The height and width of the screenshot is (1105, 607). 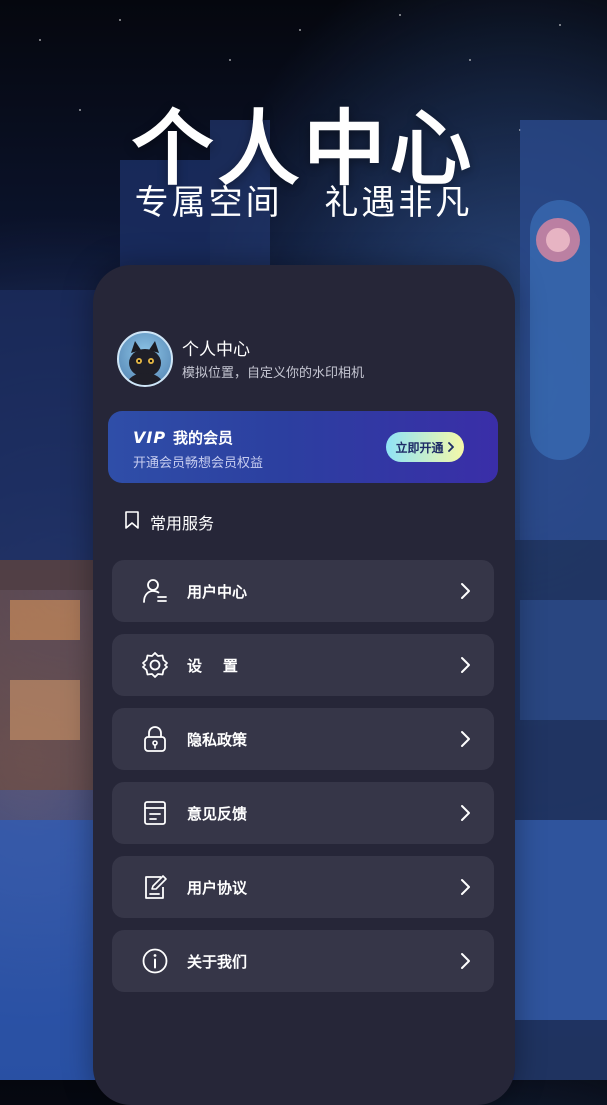 What do you see at coordinates (419, 447) in the screenshot?
I see `vip-activate-label: 立即开通` at bounding box center [419, 447].